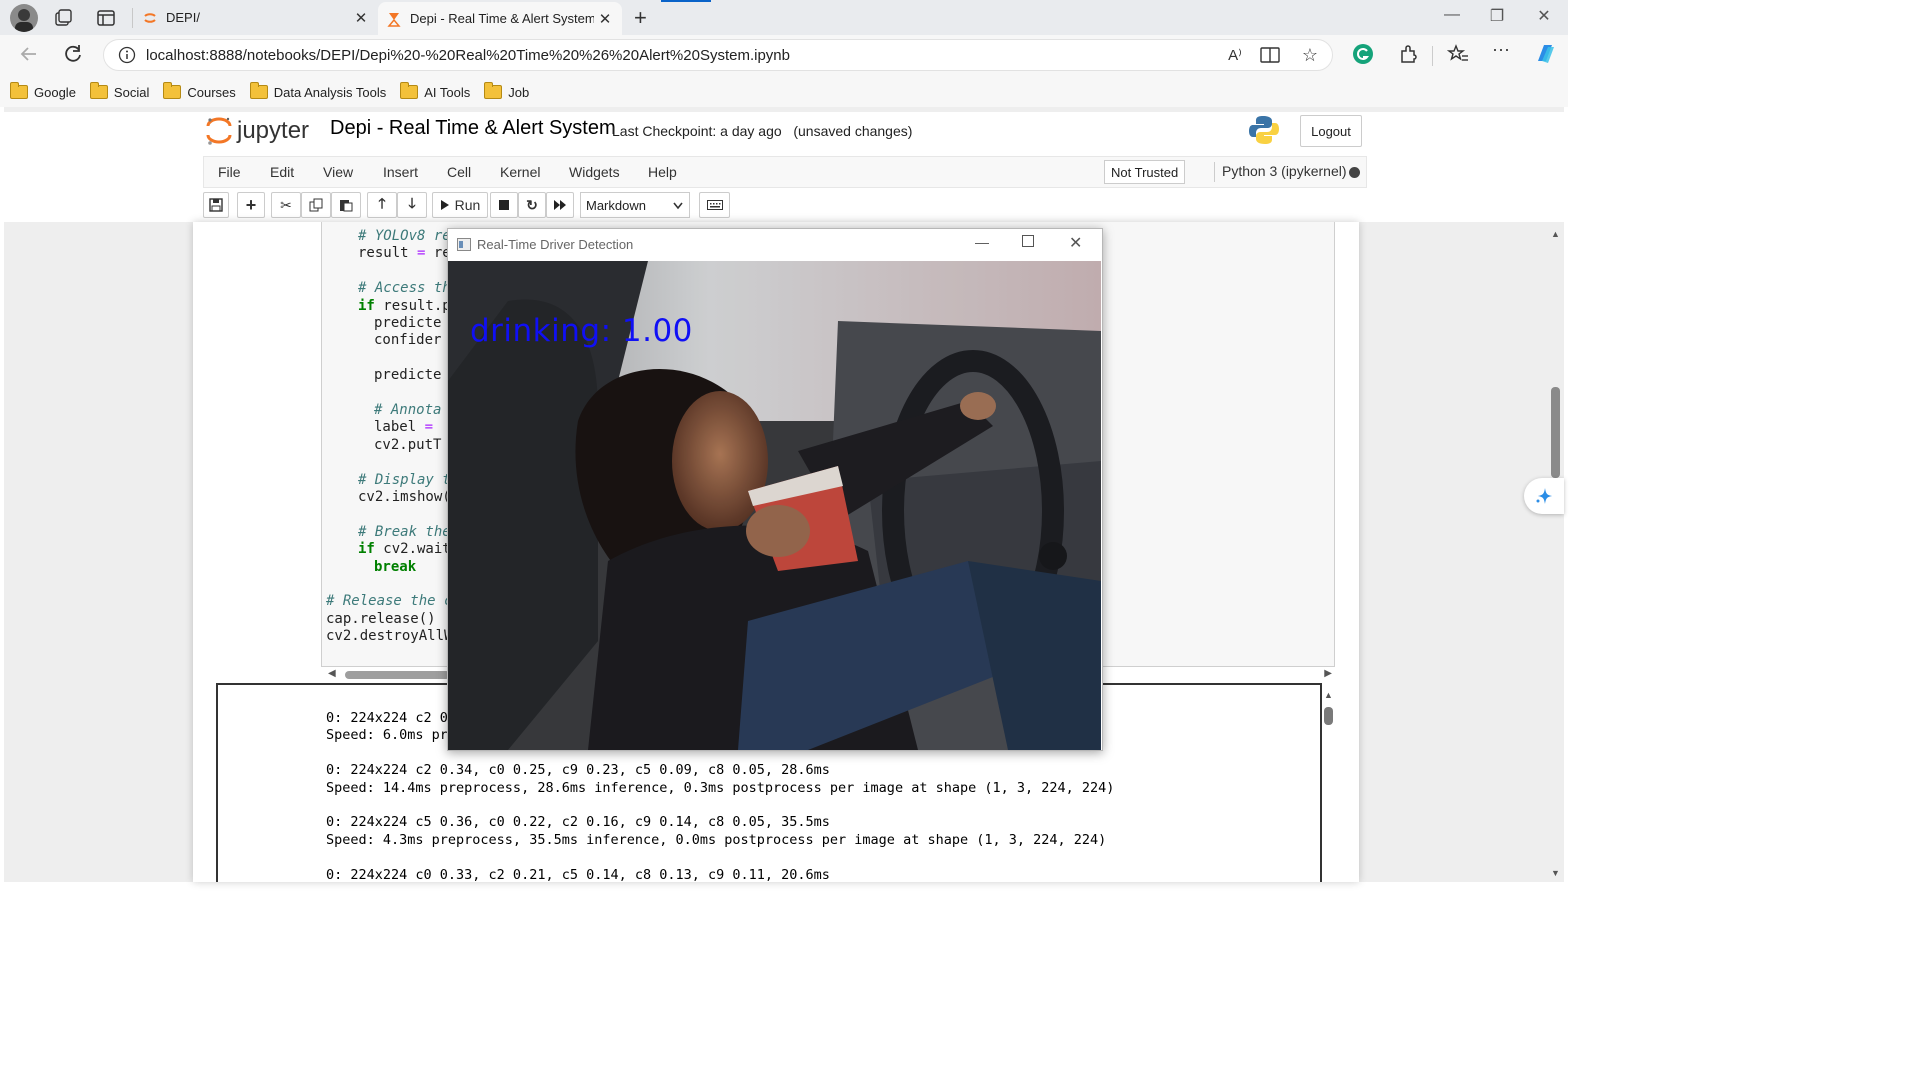  I want to click on code-comment: # Release the co, so click(393, 601).